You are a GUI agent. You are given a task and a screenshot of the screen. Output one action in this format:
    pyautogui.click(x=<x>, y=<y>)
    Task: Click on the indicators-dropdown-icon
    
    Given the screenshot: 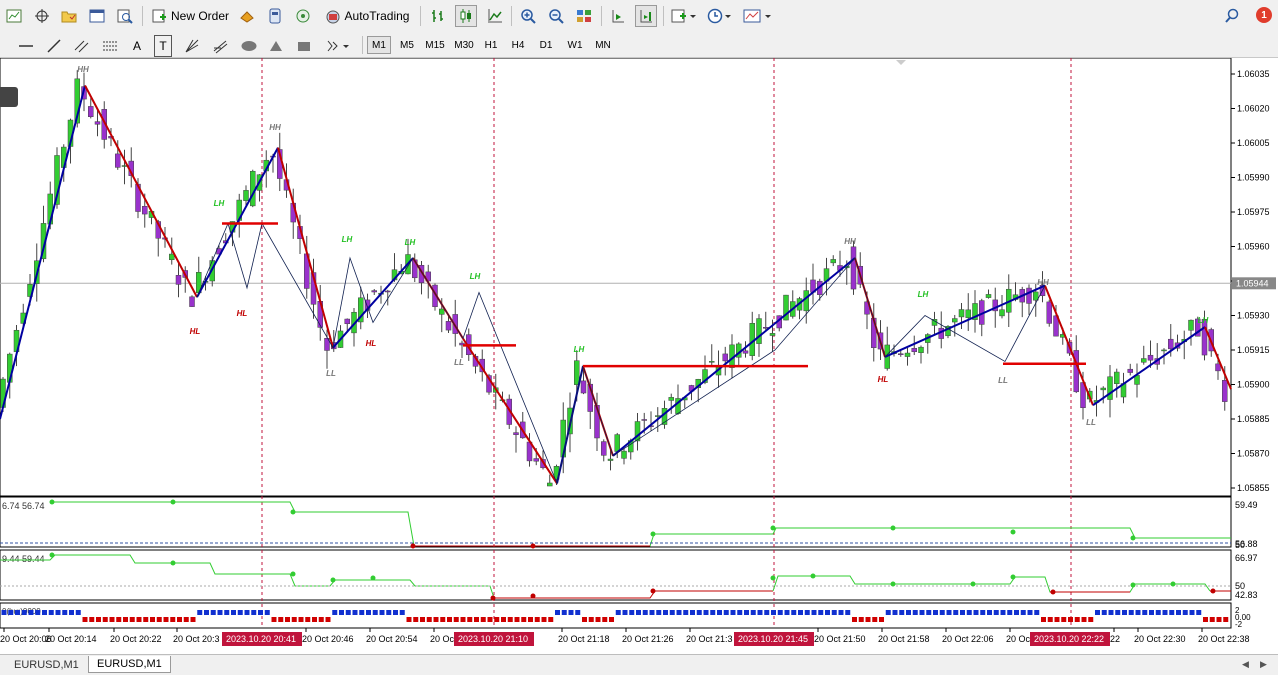 What is the action you would take?
    pyautogui.click(x=684, y=16)
    